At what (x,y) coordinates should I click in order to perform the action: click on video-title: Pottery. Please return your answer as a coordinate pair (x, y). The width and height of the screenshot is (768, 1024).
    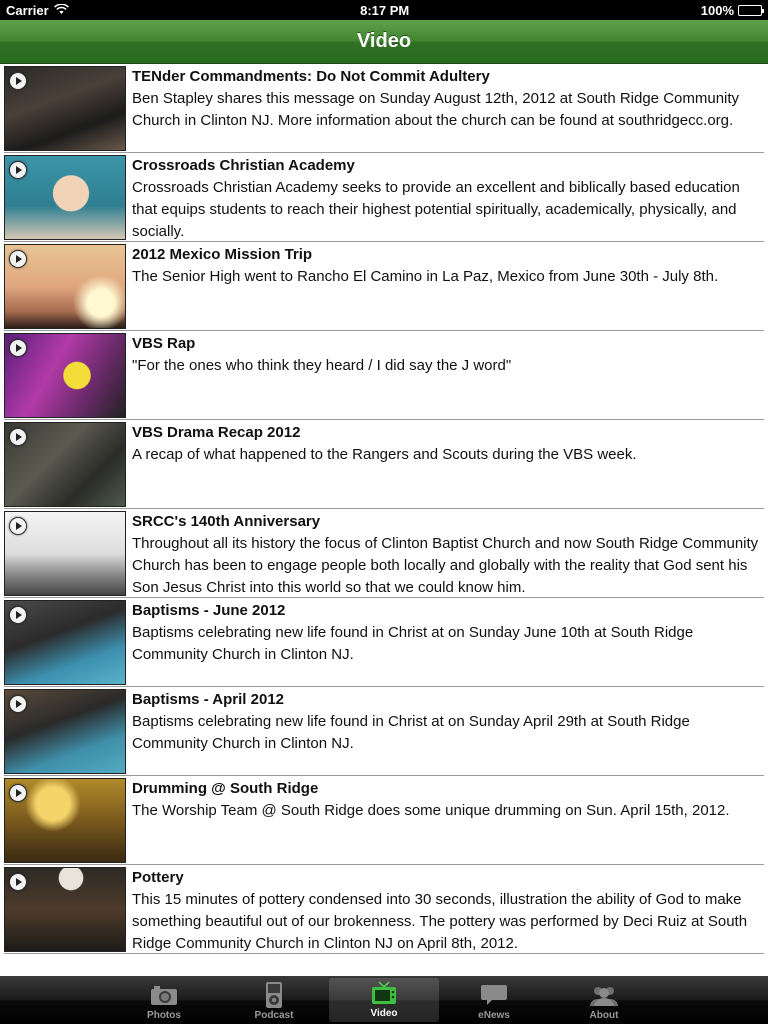
    Looking at the image, I should click on (158, 877).